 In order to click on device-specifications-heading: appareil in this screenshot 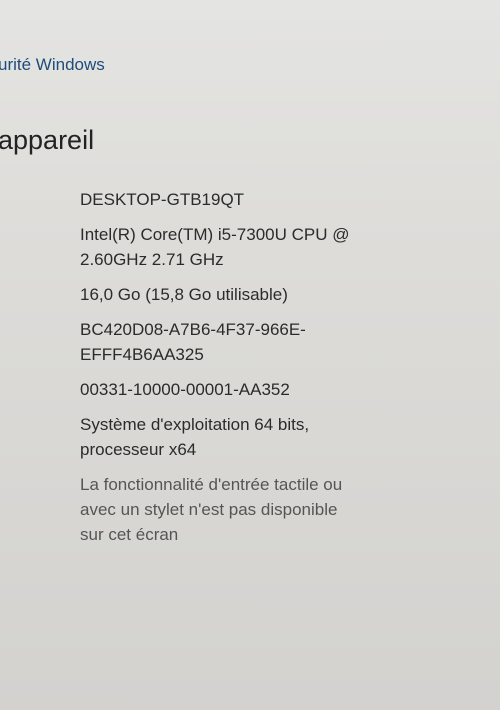, I will do `click(47, 140)`.